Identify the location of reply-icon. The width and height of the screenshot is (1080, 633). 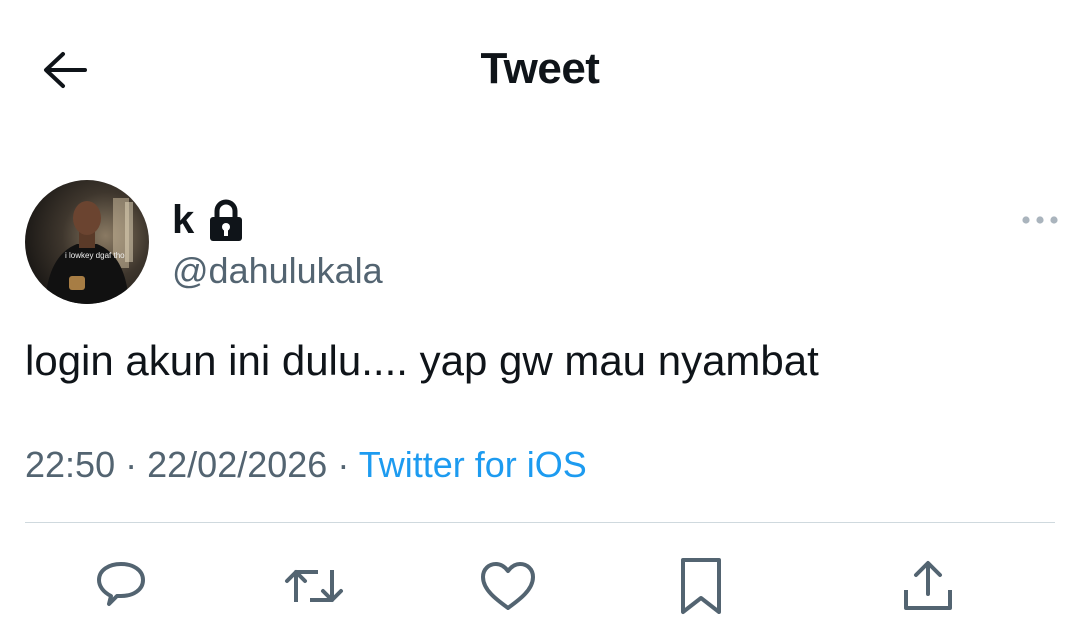
(121, 584).